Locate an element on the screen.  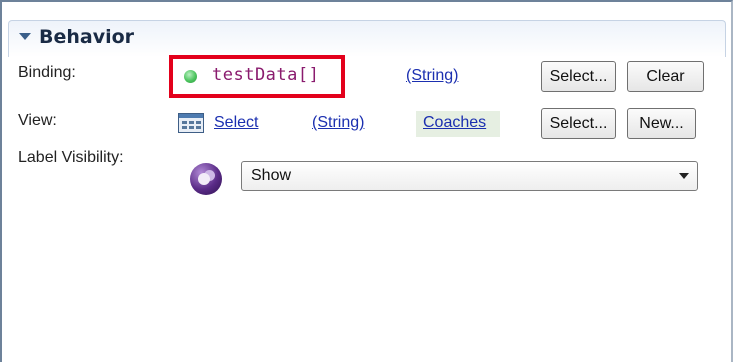
binding-variable: testData[] is located at coordinates (265, 75).